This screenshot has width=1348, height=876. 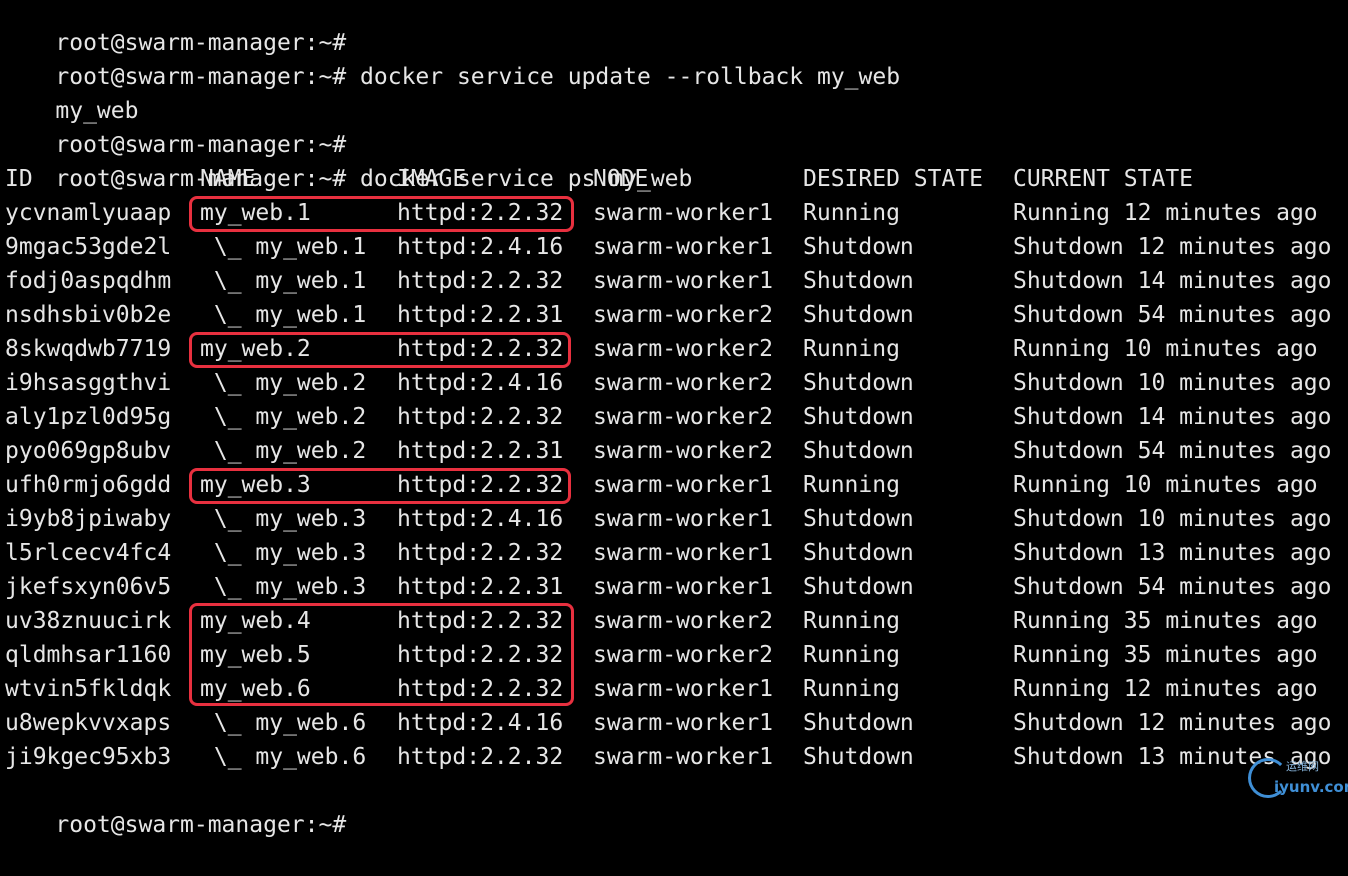 What do you see at coordinates (255, 485) in the screenshot?
I see `task-name: my_web.3` at bounding box center [255, 485].